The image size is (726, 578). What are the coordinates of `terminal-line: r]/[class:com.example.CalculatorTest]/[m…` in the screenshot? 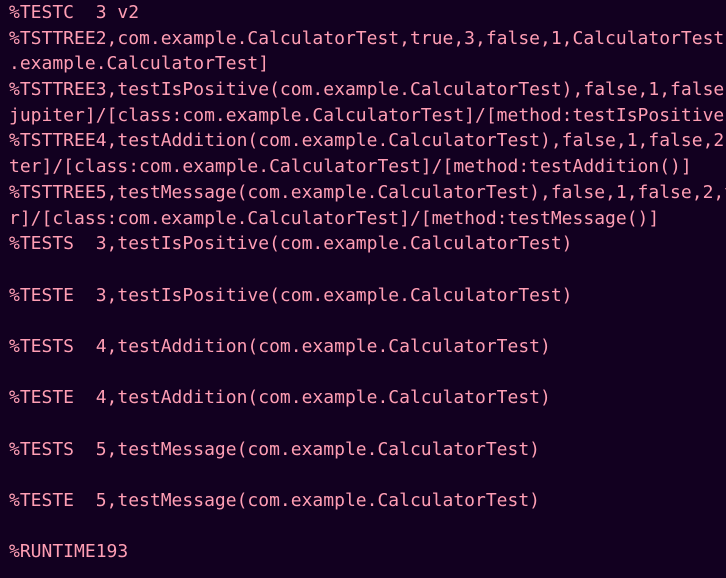 It's located at (334, 218).